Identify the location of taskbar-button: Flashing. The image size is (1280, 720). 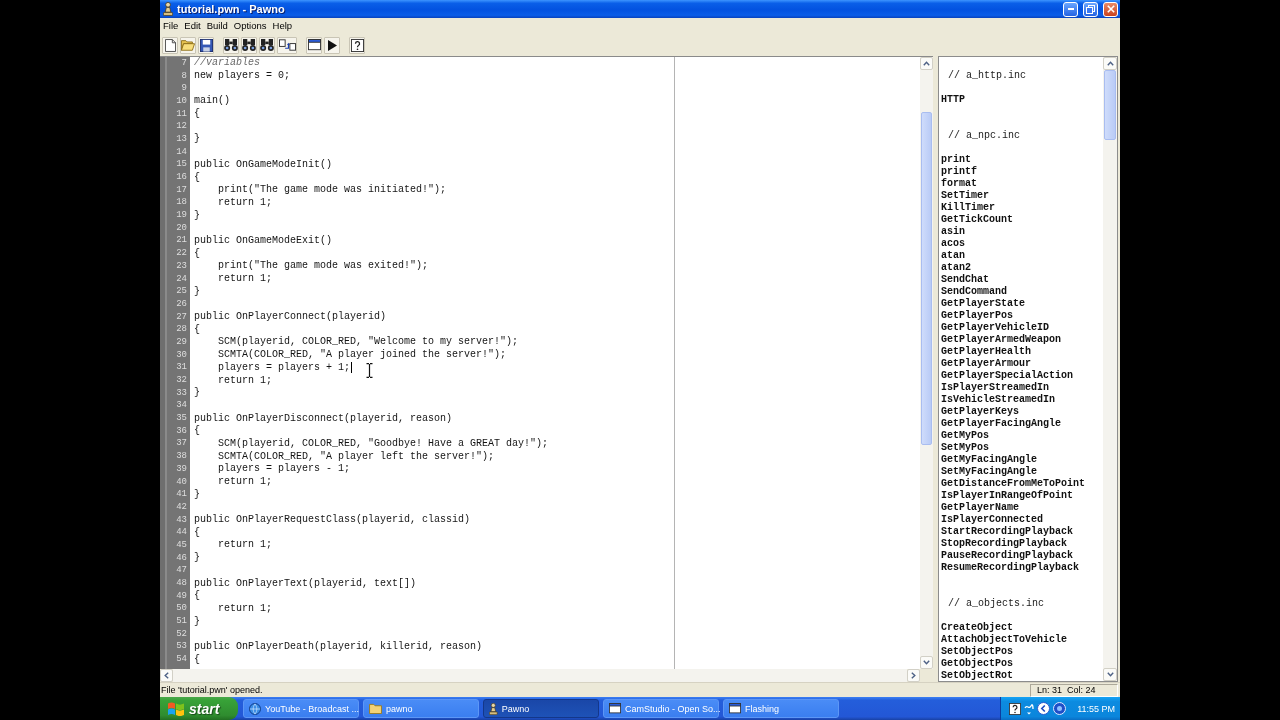
(781, 708).